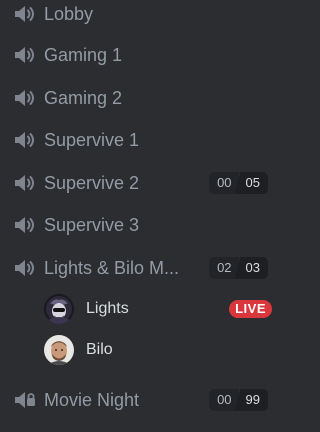 This screenshot has width=320, height=432. I want to click on channel-name: Supervive 3, so click(92, 224).